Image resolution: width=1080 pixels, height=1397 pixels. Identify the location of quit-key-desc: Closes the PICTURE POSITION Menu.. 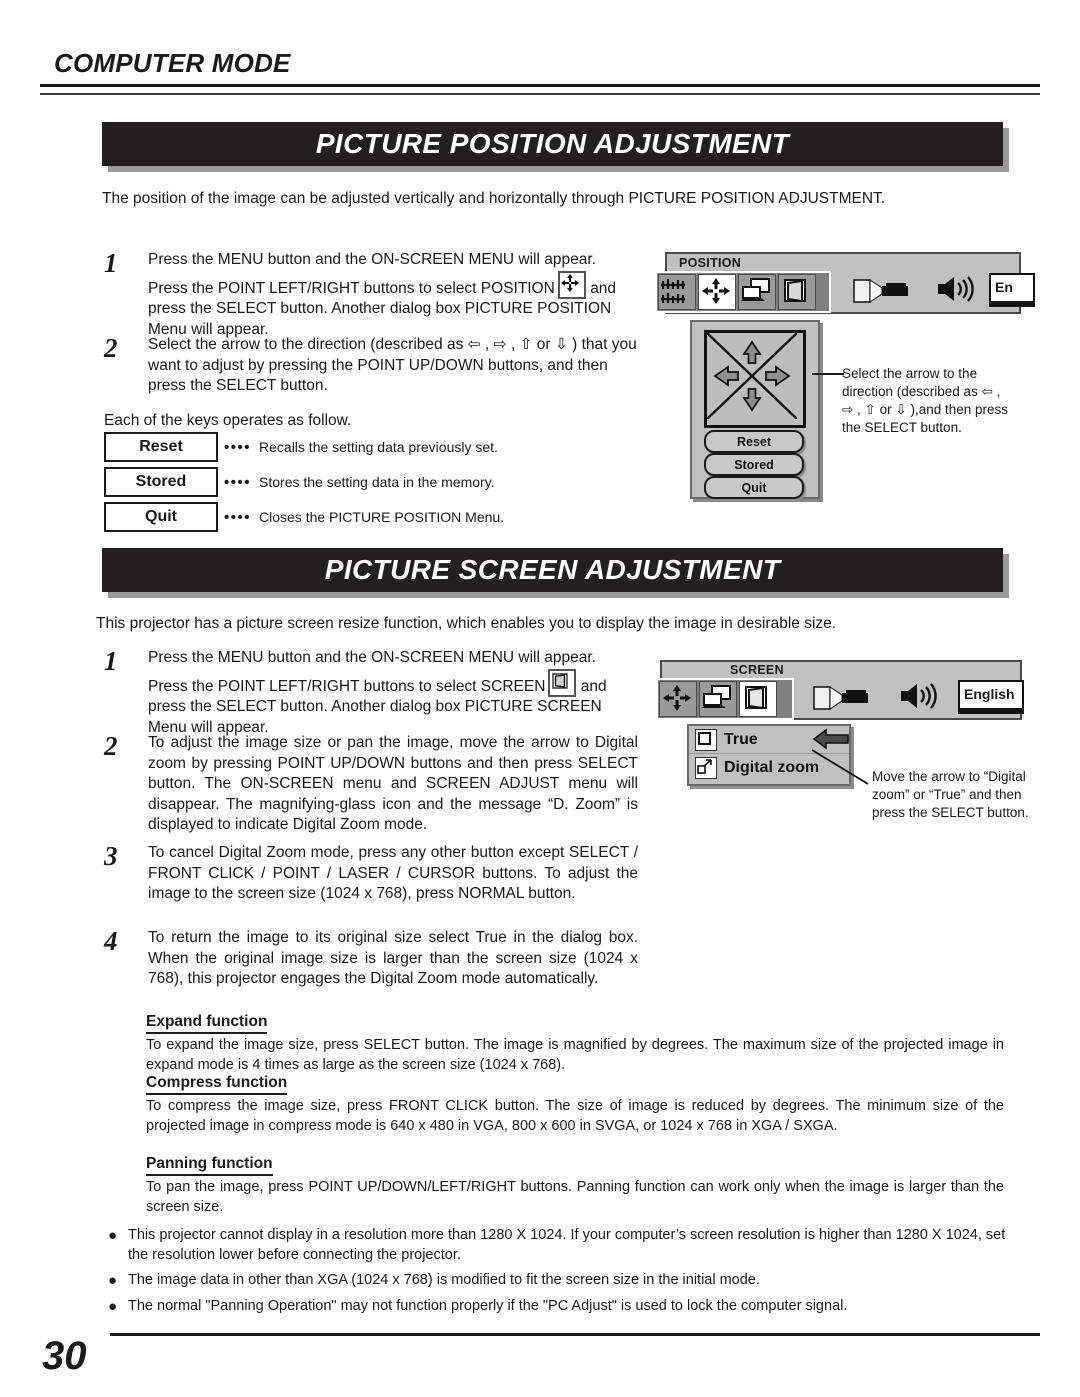
(382, 517).